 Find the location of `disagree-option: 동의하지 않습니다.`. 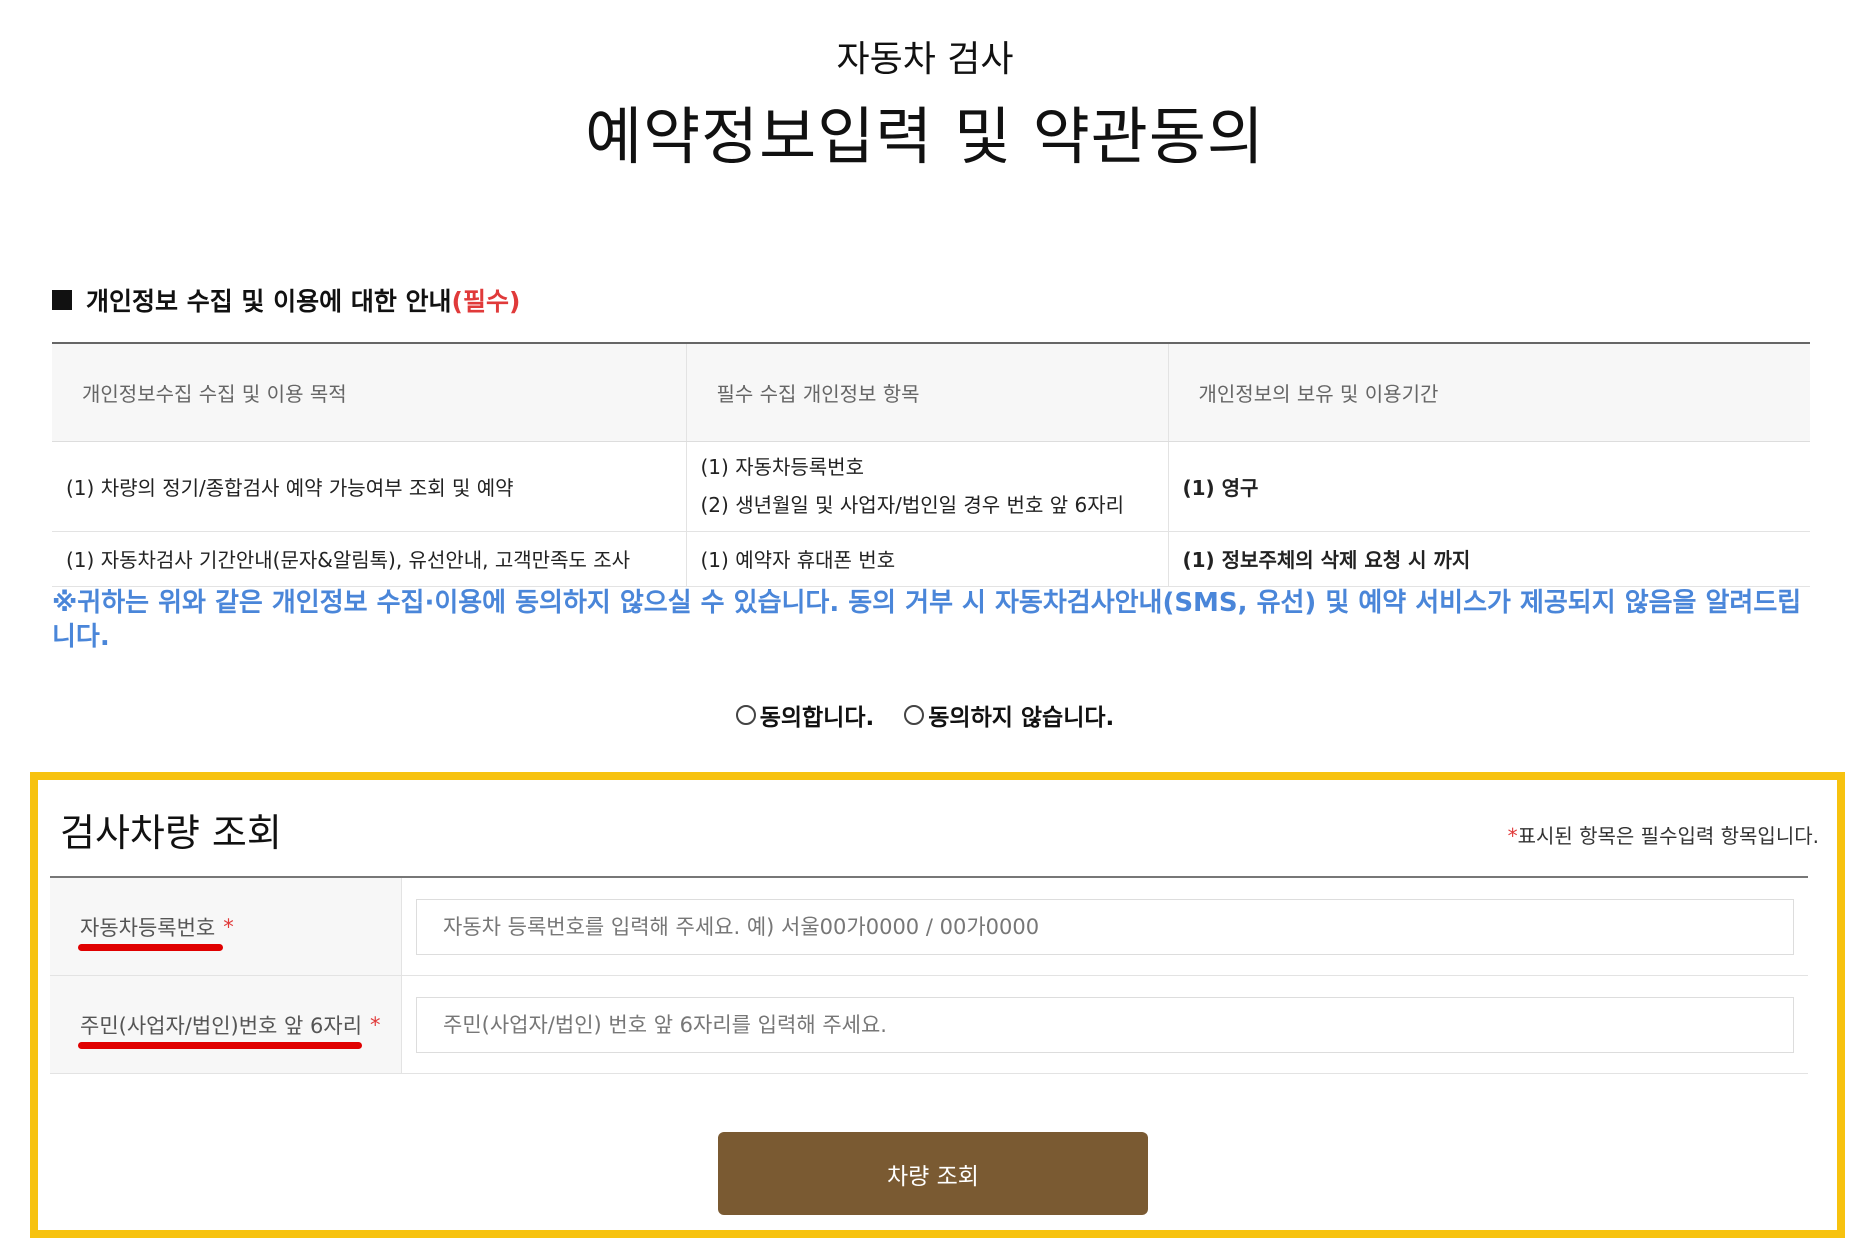

disagree-option: 동의하지 않습니다. is located at coordinates (1009, 715).